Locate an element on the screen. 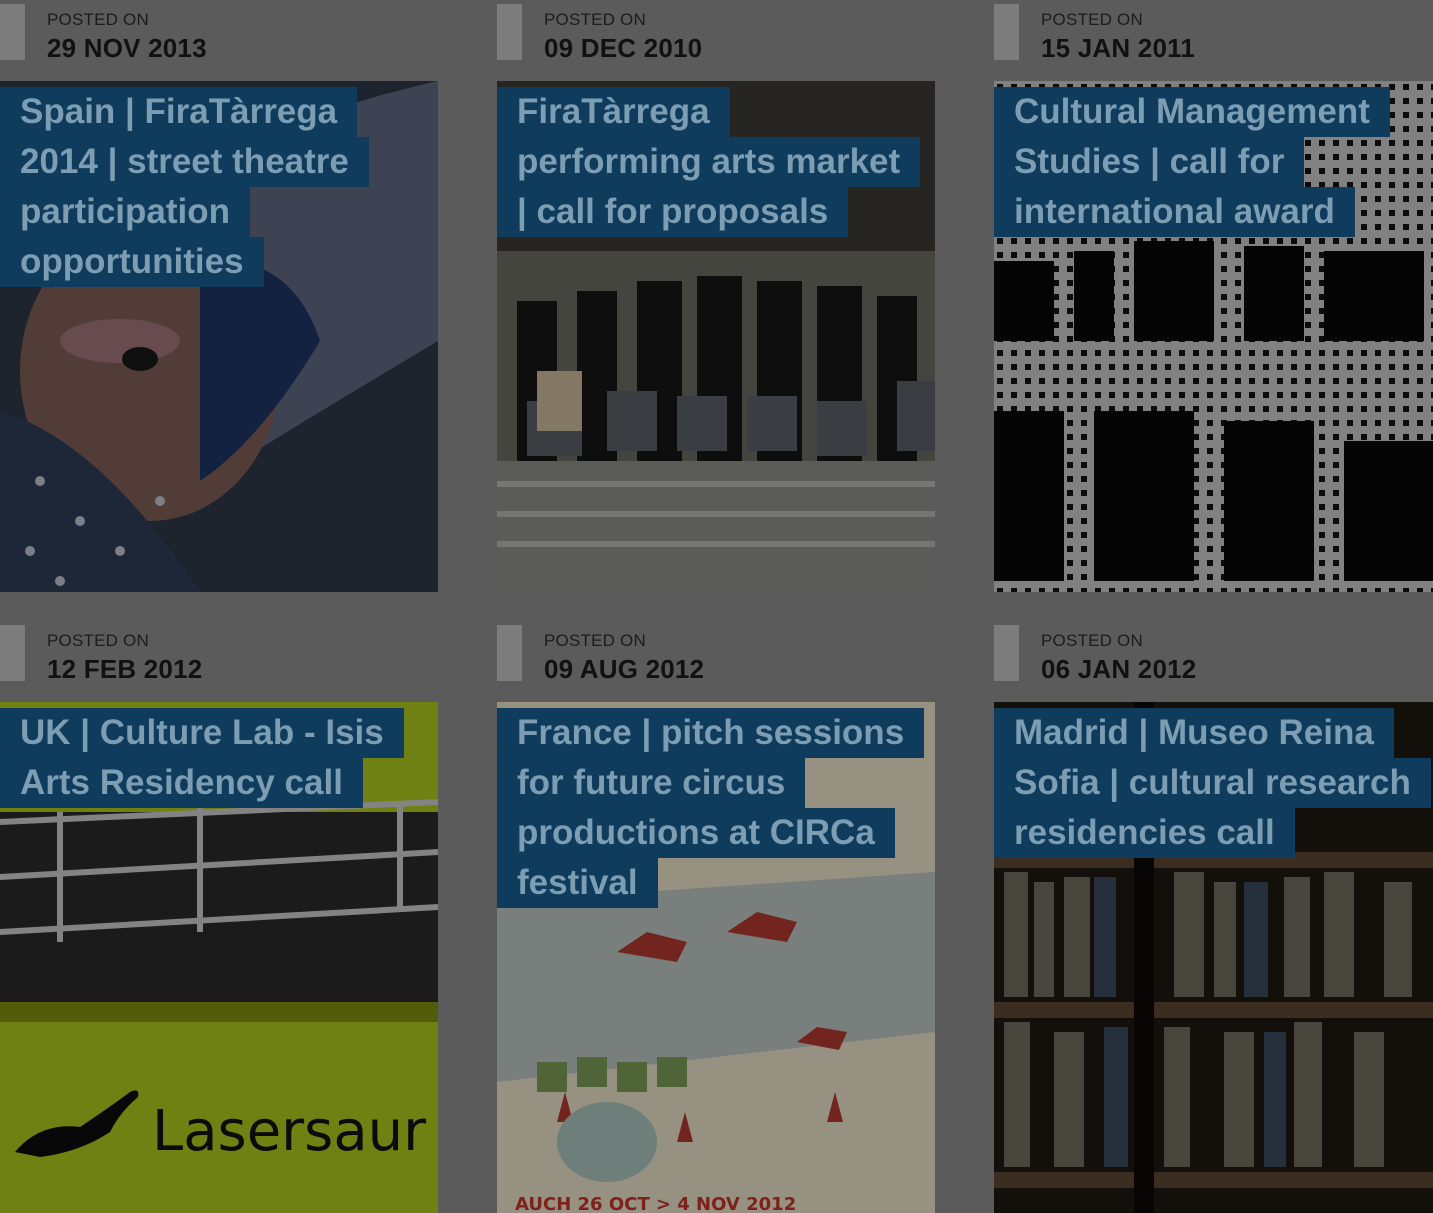 The height and width of the screenshot is (1213, 1433). post-title-line: performing arts market is located at coordinates (709, 162).